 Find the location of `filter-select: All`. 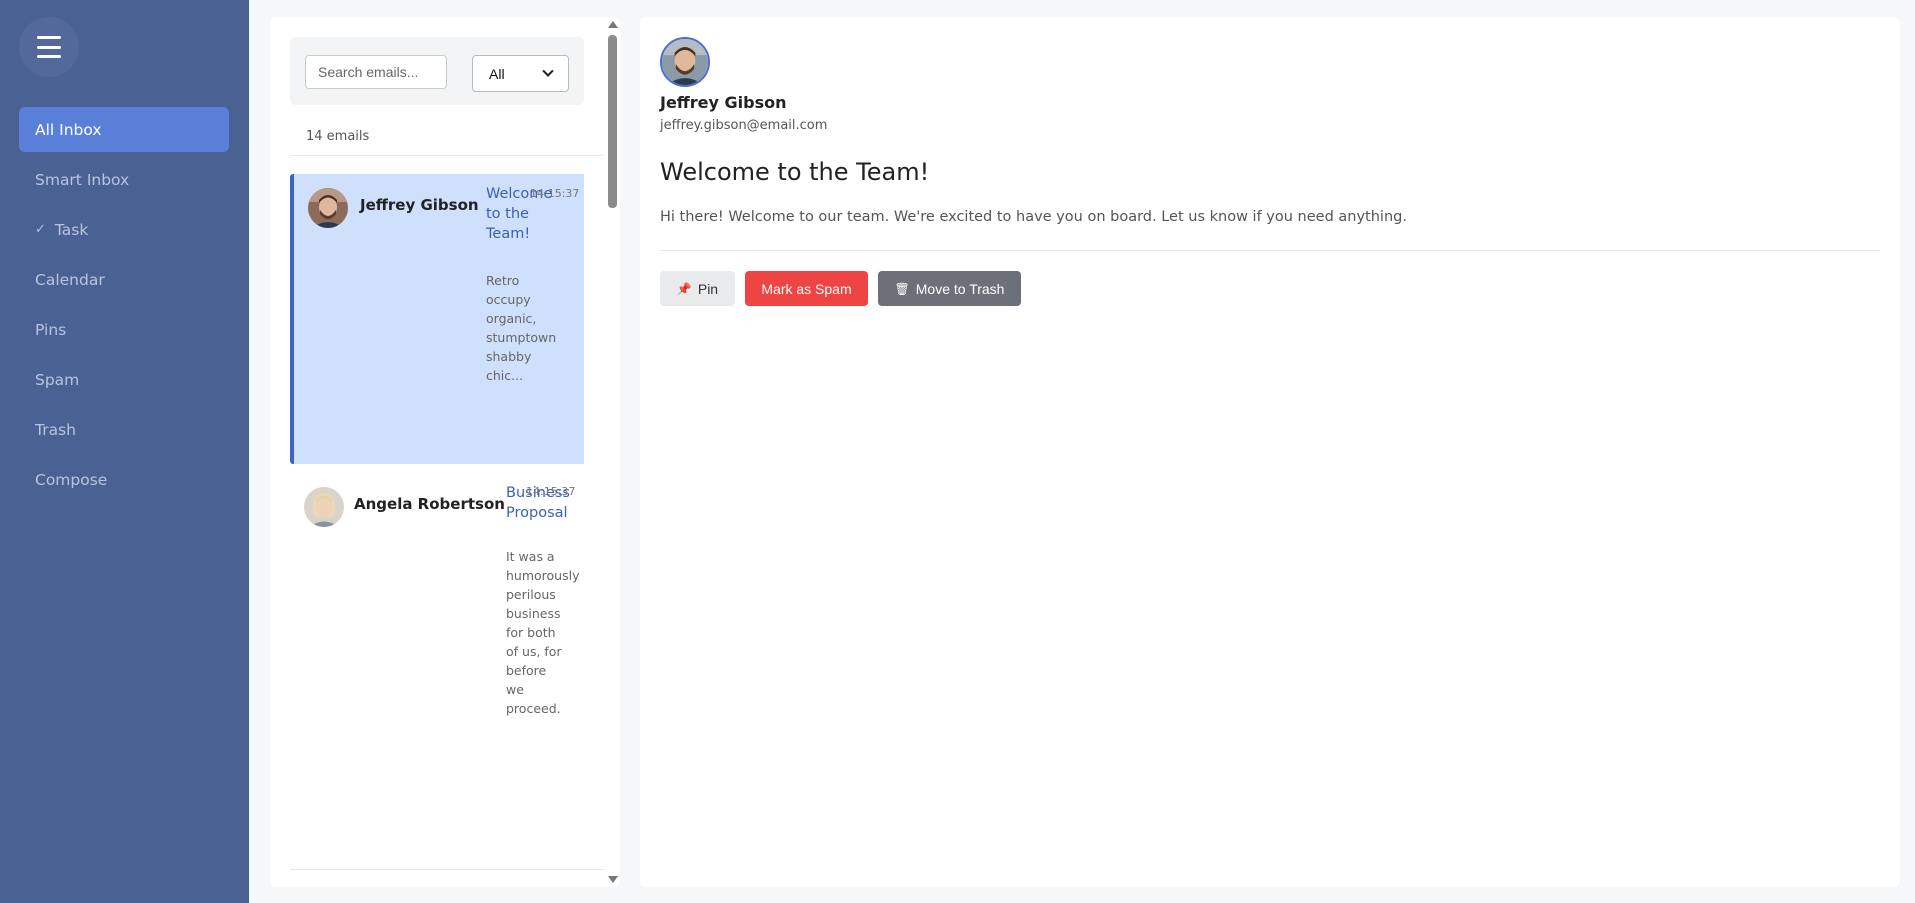

filter-select: All is located at coordinates (520, 73).